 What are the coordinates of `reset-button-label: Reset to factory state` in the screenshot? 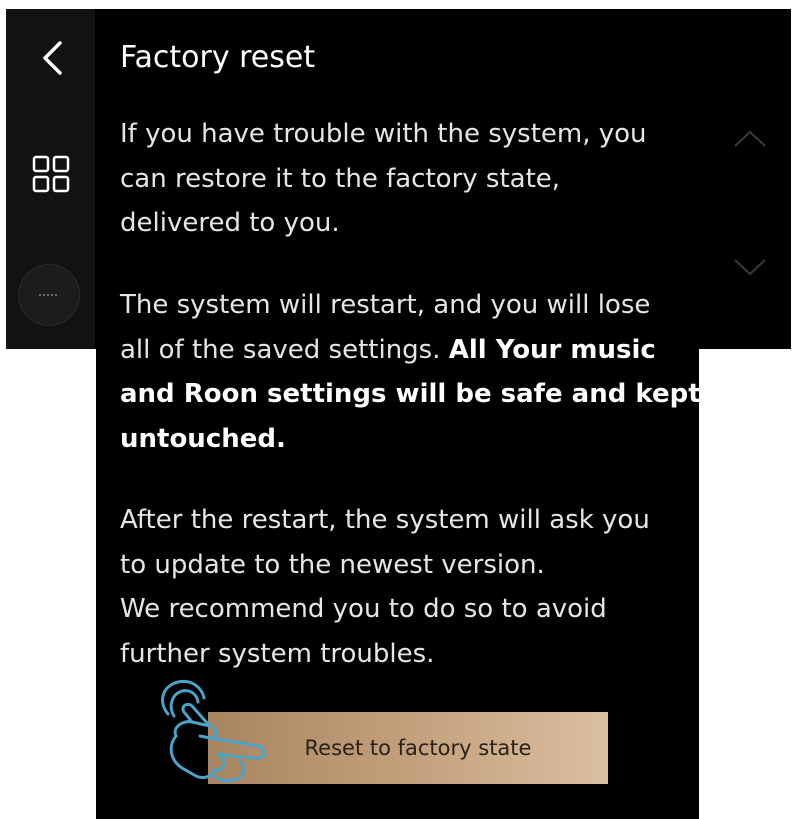 It's located at (418, 748).